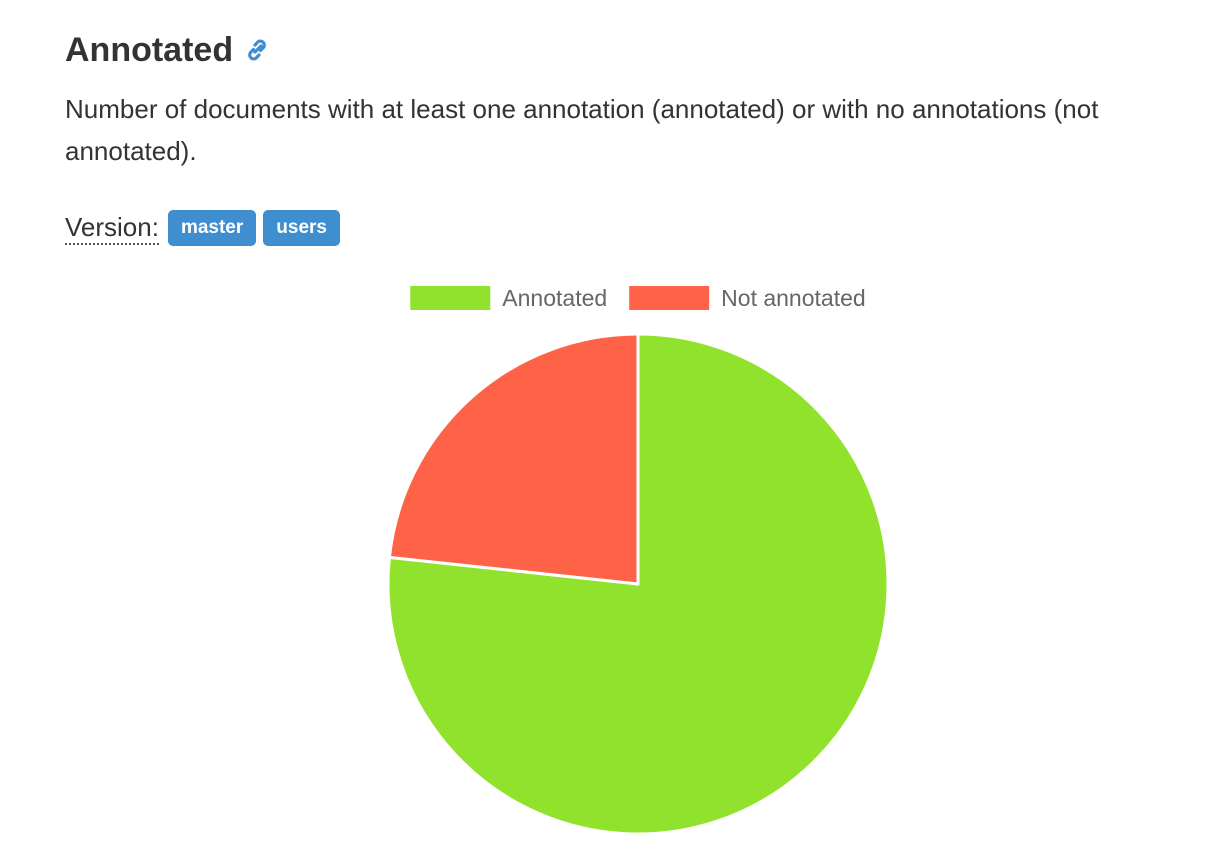 The image size is (1220, 860). What do you see at coordinates (669, 298) in the screenshot?
I see `legend-swatch-not-annotated` at bounding box center [669, 298].